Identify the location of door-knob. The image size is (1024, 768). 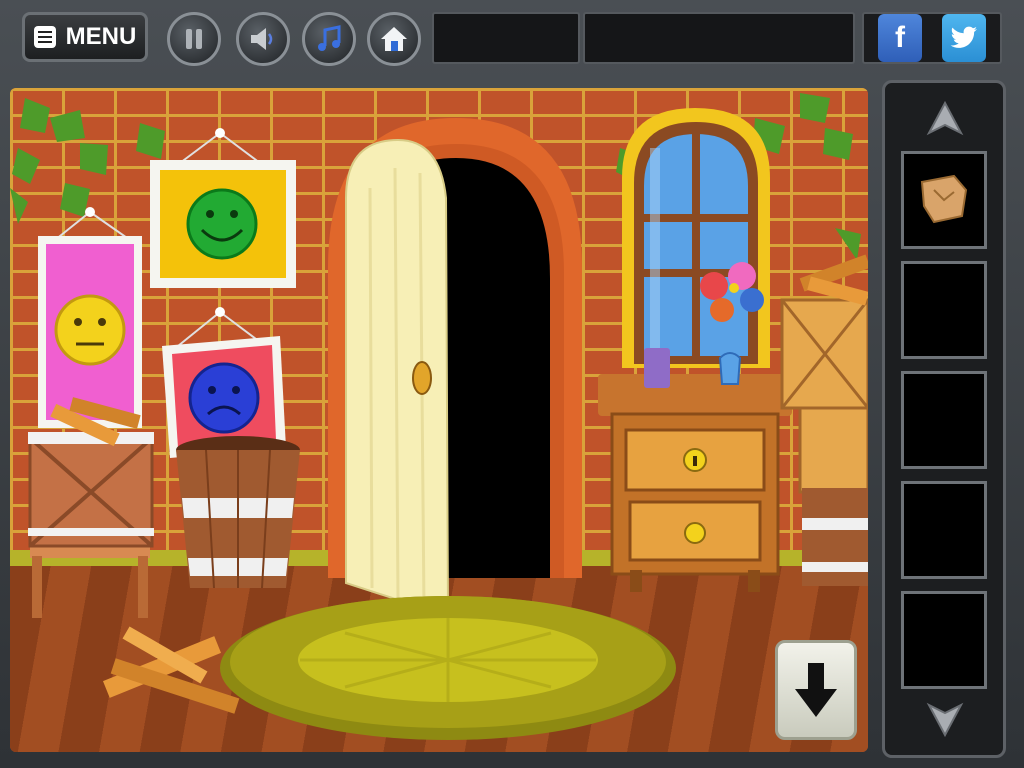
(422, 378).